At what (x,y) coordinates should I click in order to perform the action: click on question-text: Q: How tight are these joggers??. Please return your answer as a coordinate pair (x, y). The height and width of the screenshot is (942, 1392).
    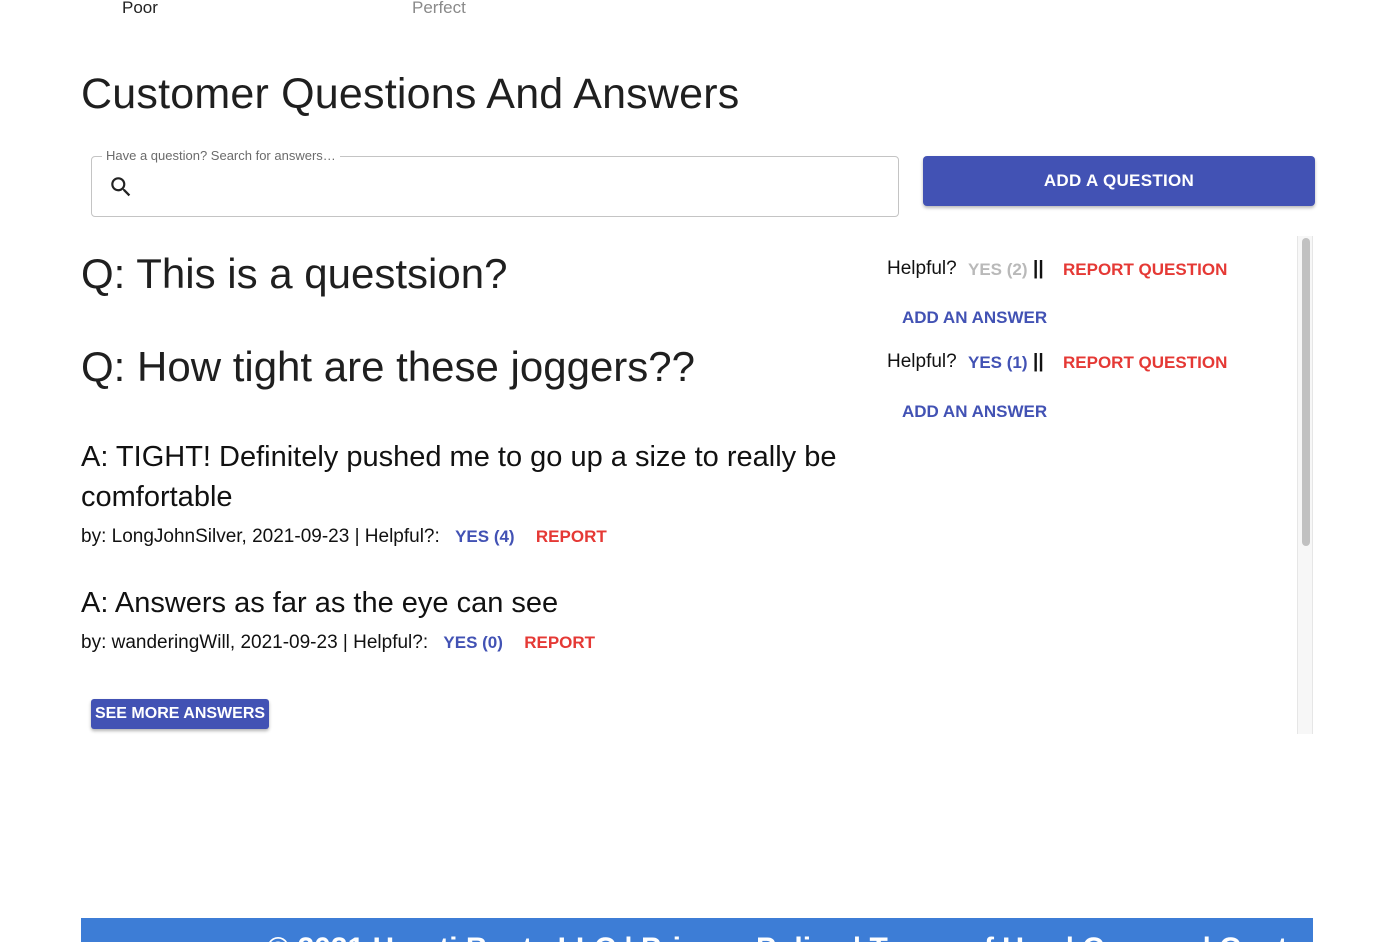
    Looking at the image, I should click on (388, 366).